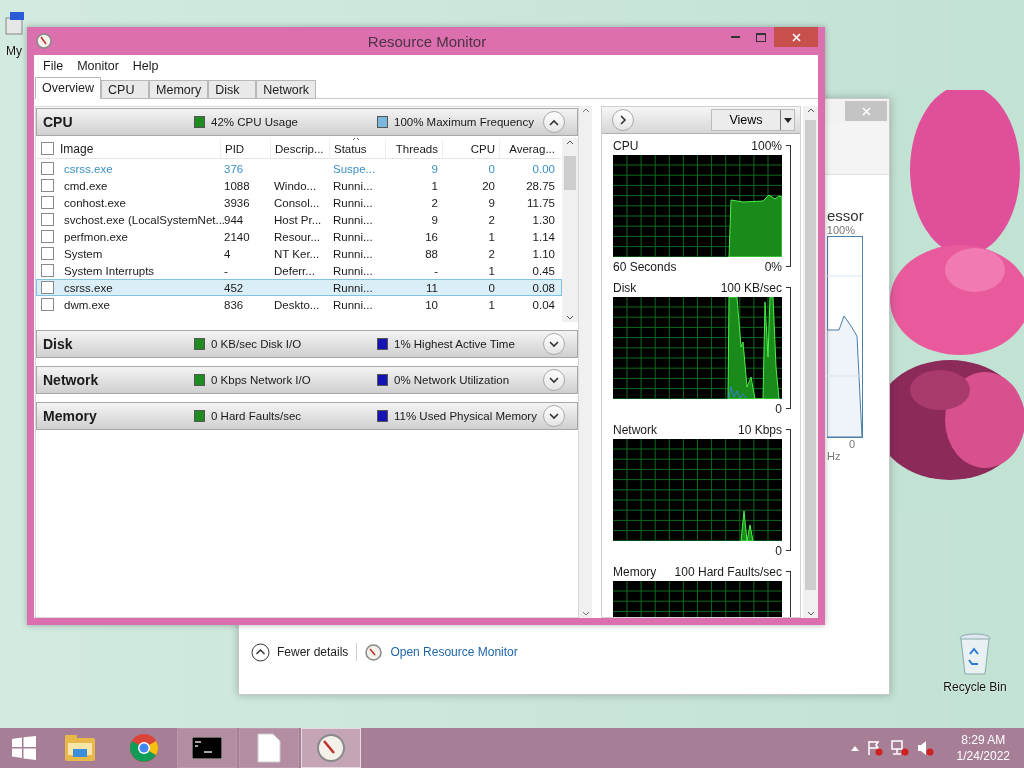  I want to click on tab: Overview, so click(68, 88).